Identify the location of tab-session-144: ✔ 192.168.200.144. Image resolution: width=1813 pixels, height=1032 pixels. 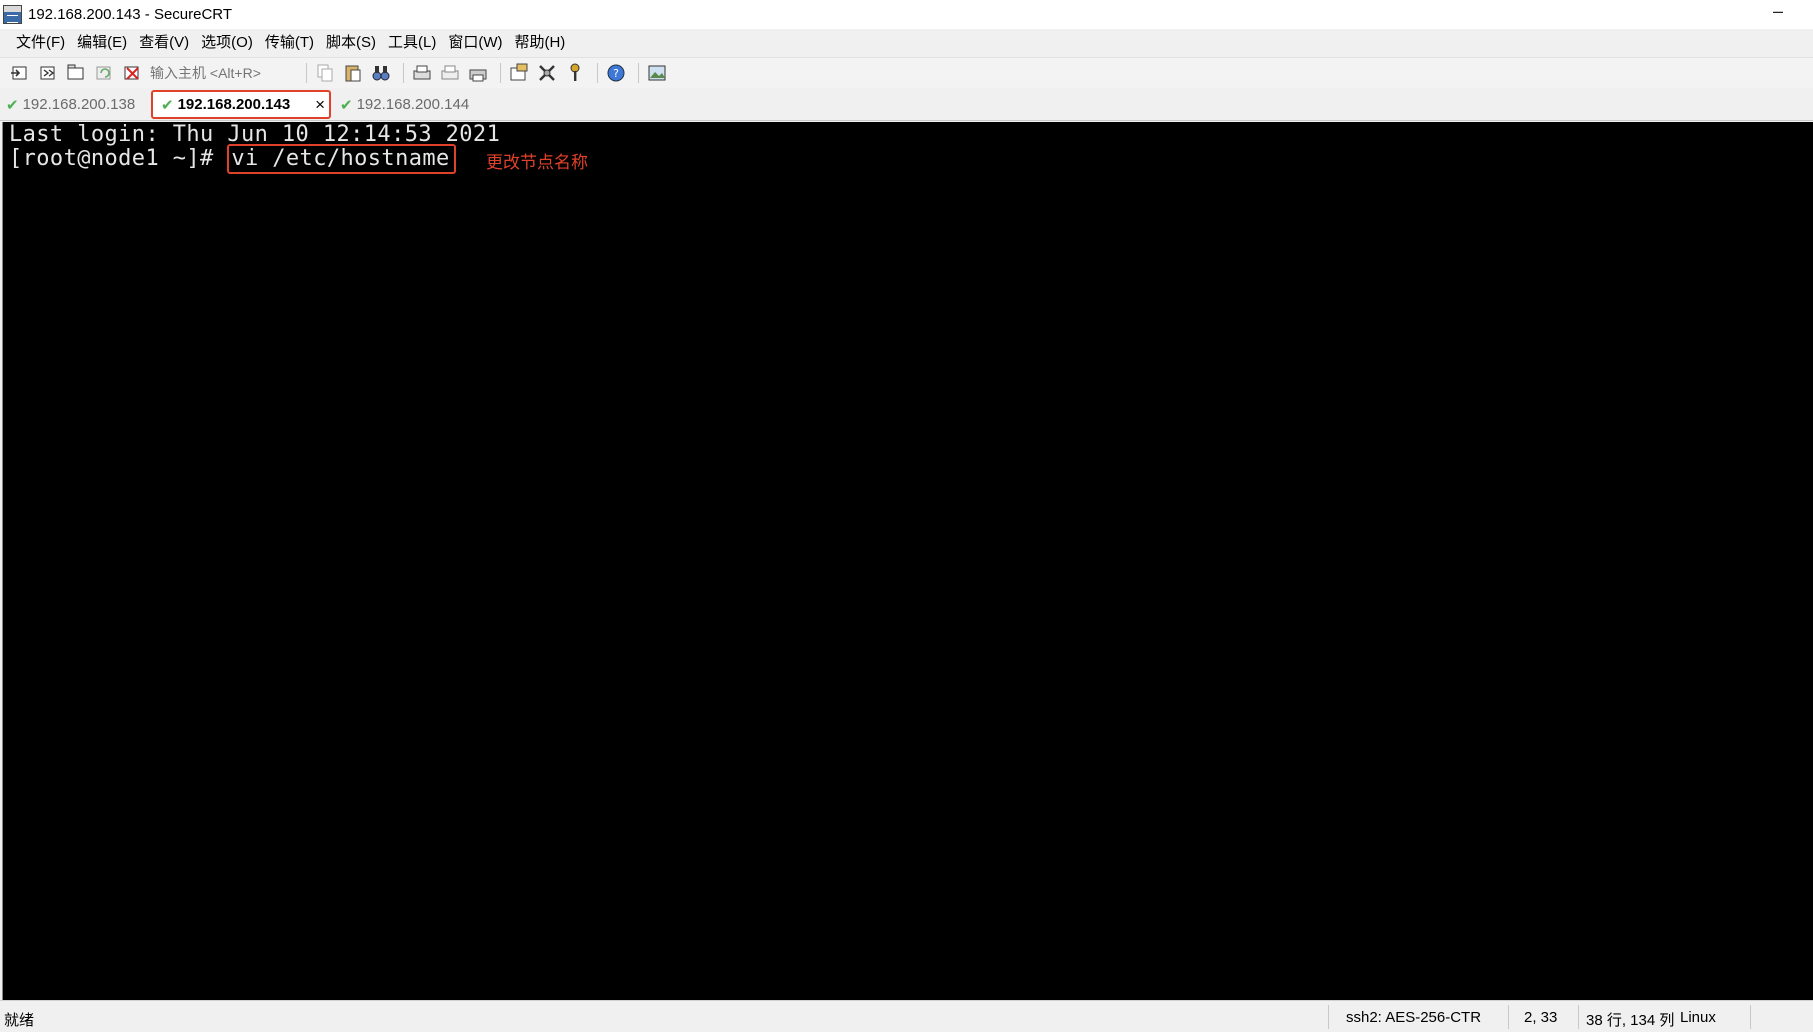
(404, 104).